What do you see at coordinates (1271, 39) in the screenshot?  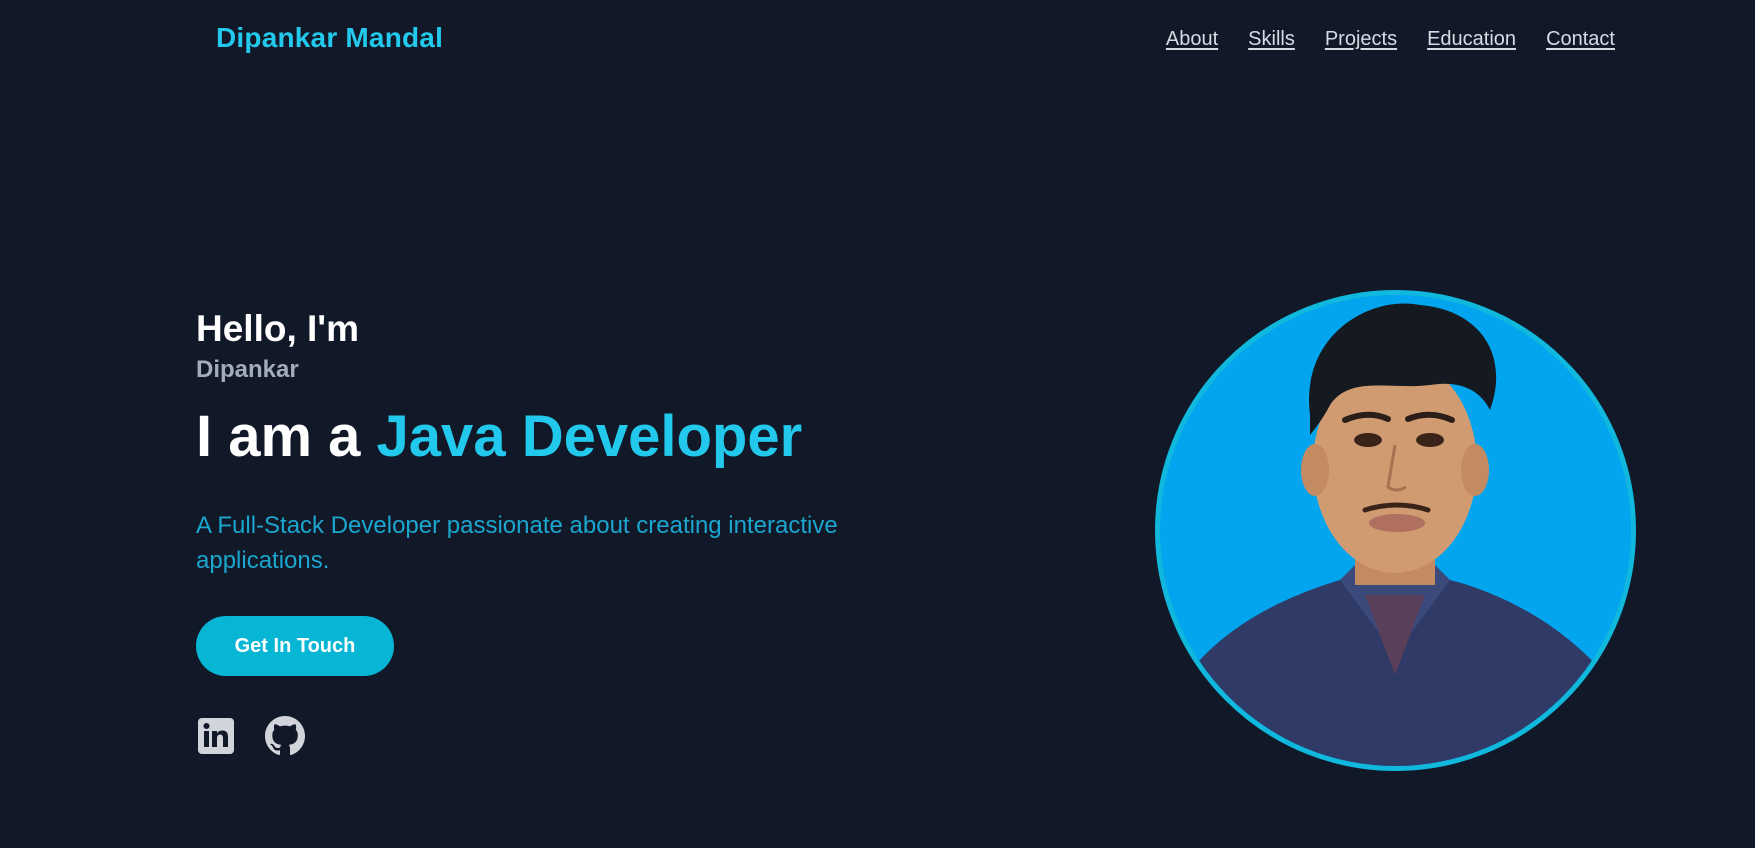 I see `nav-link-skills: Skills` at bounding box center [1271, 39].